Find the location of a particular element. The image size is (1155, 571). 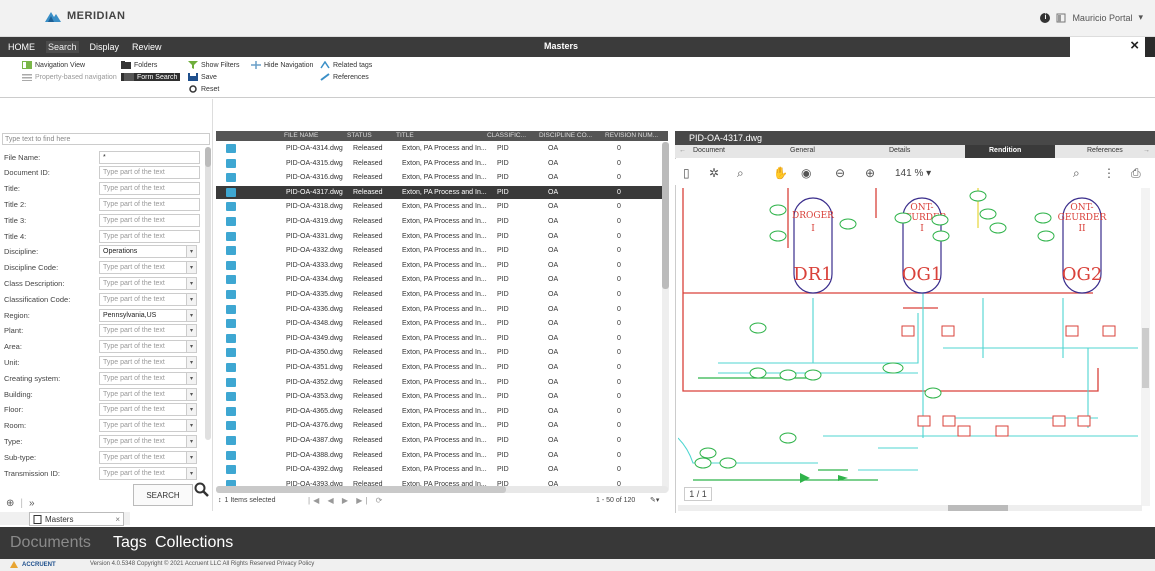

menu-review: Review is located at coordinates (147, 47).